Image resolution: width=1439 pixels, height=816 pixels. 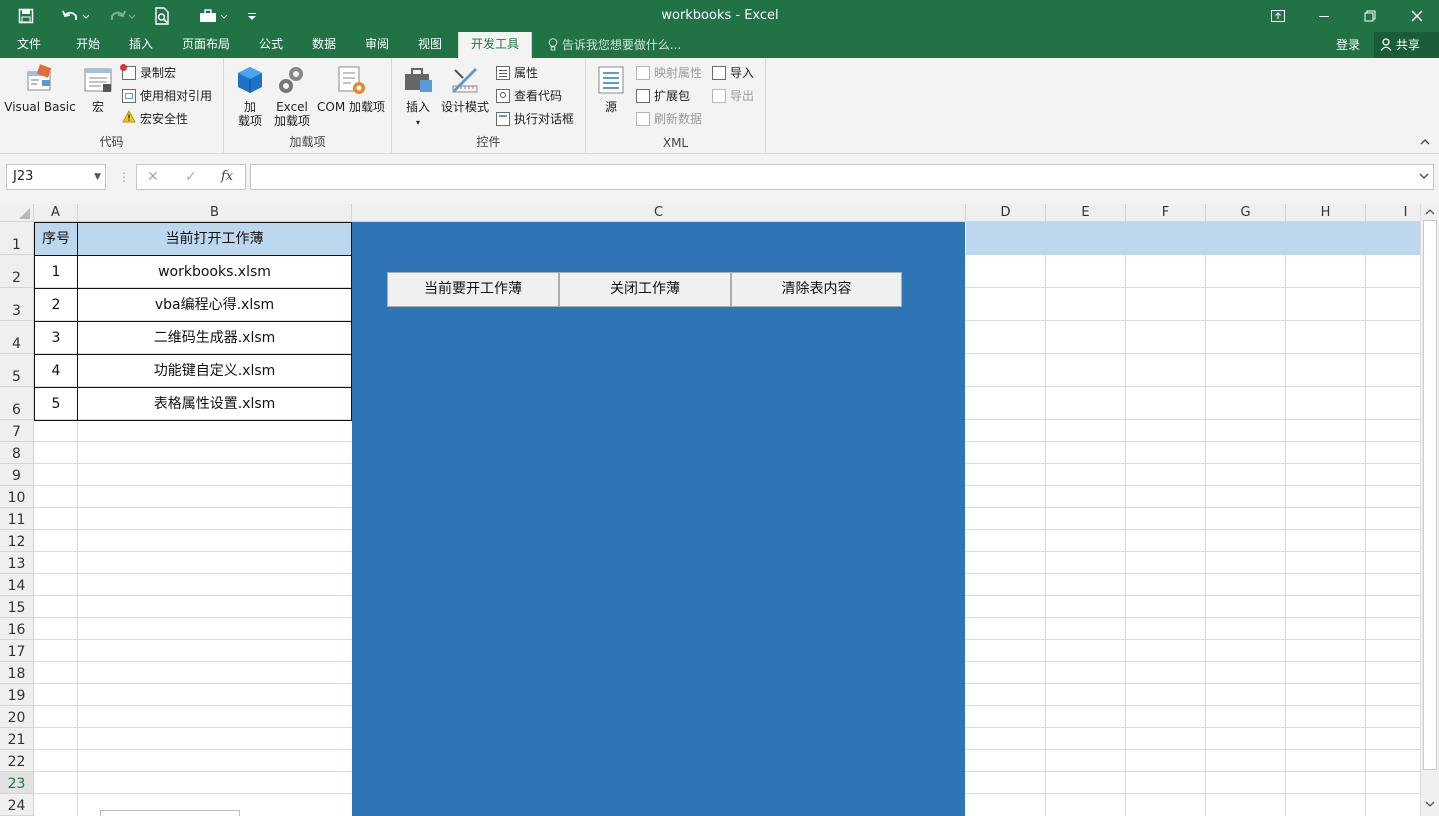 What do you see at coordinates (17, 585) in the screenshot?
I see `row-header-14: 14` at bounding box center [17, 585].